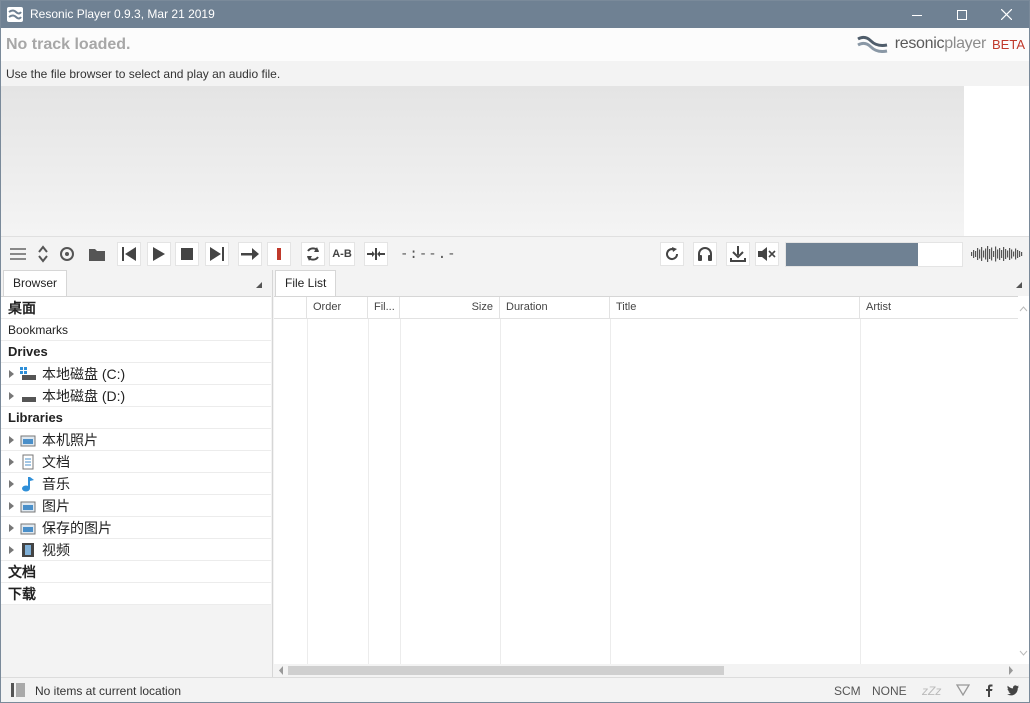  I want to click on tree-item-local-photos: 本机照片, so click(136, 440).